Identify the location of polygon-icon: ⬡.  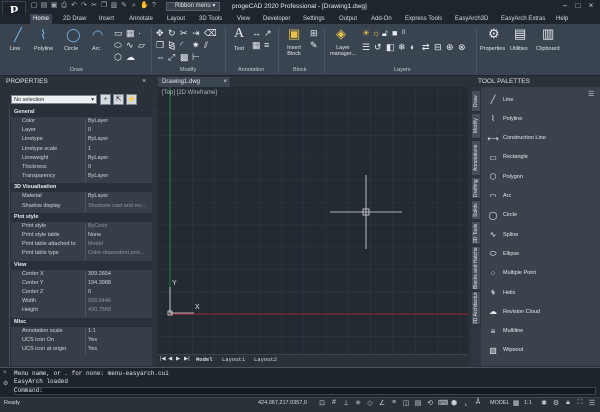
(118, 57).